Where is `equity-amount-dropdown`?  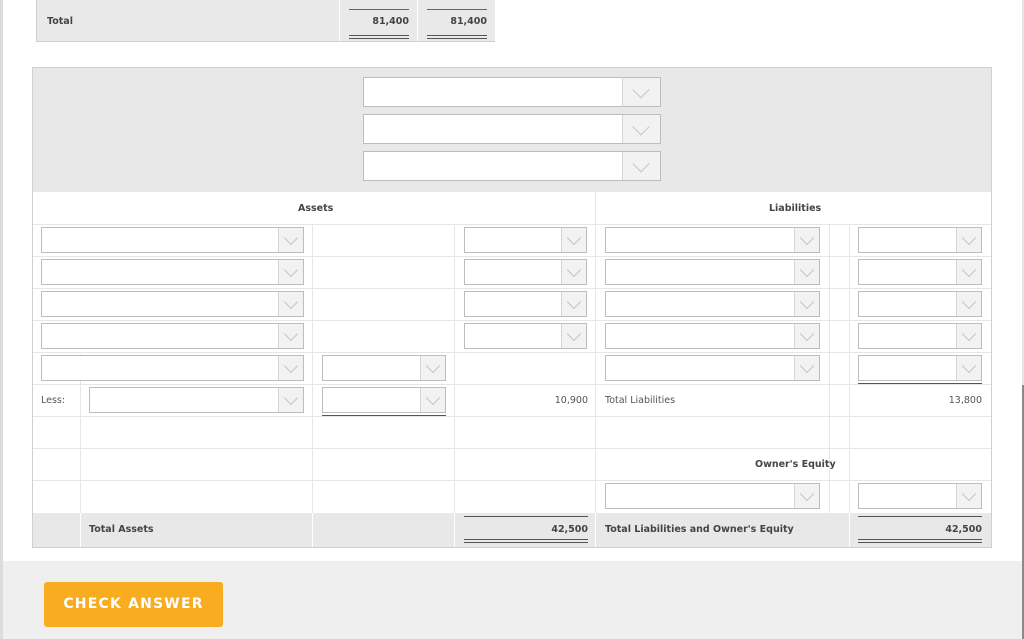 equity-amount-dropdown is located at coordinates (920, 496).